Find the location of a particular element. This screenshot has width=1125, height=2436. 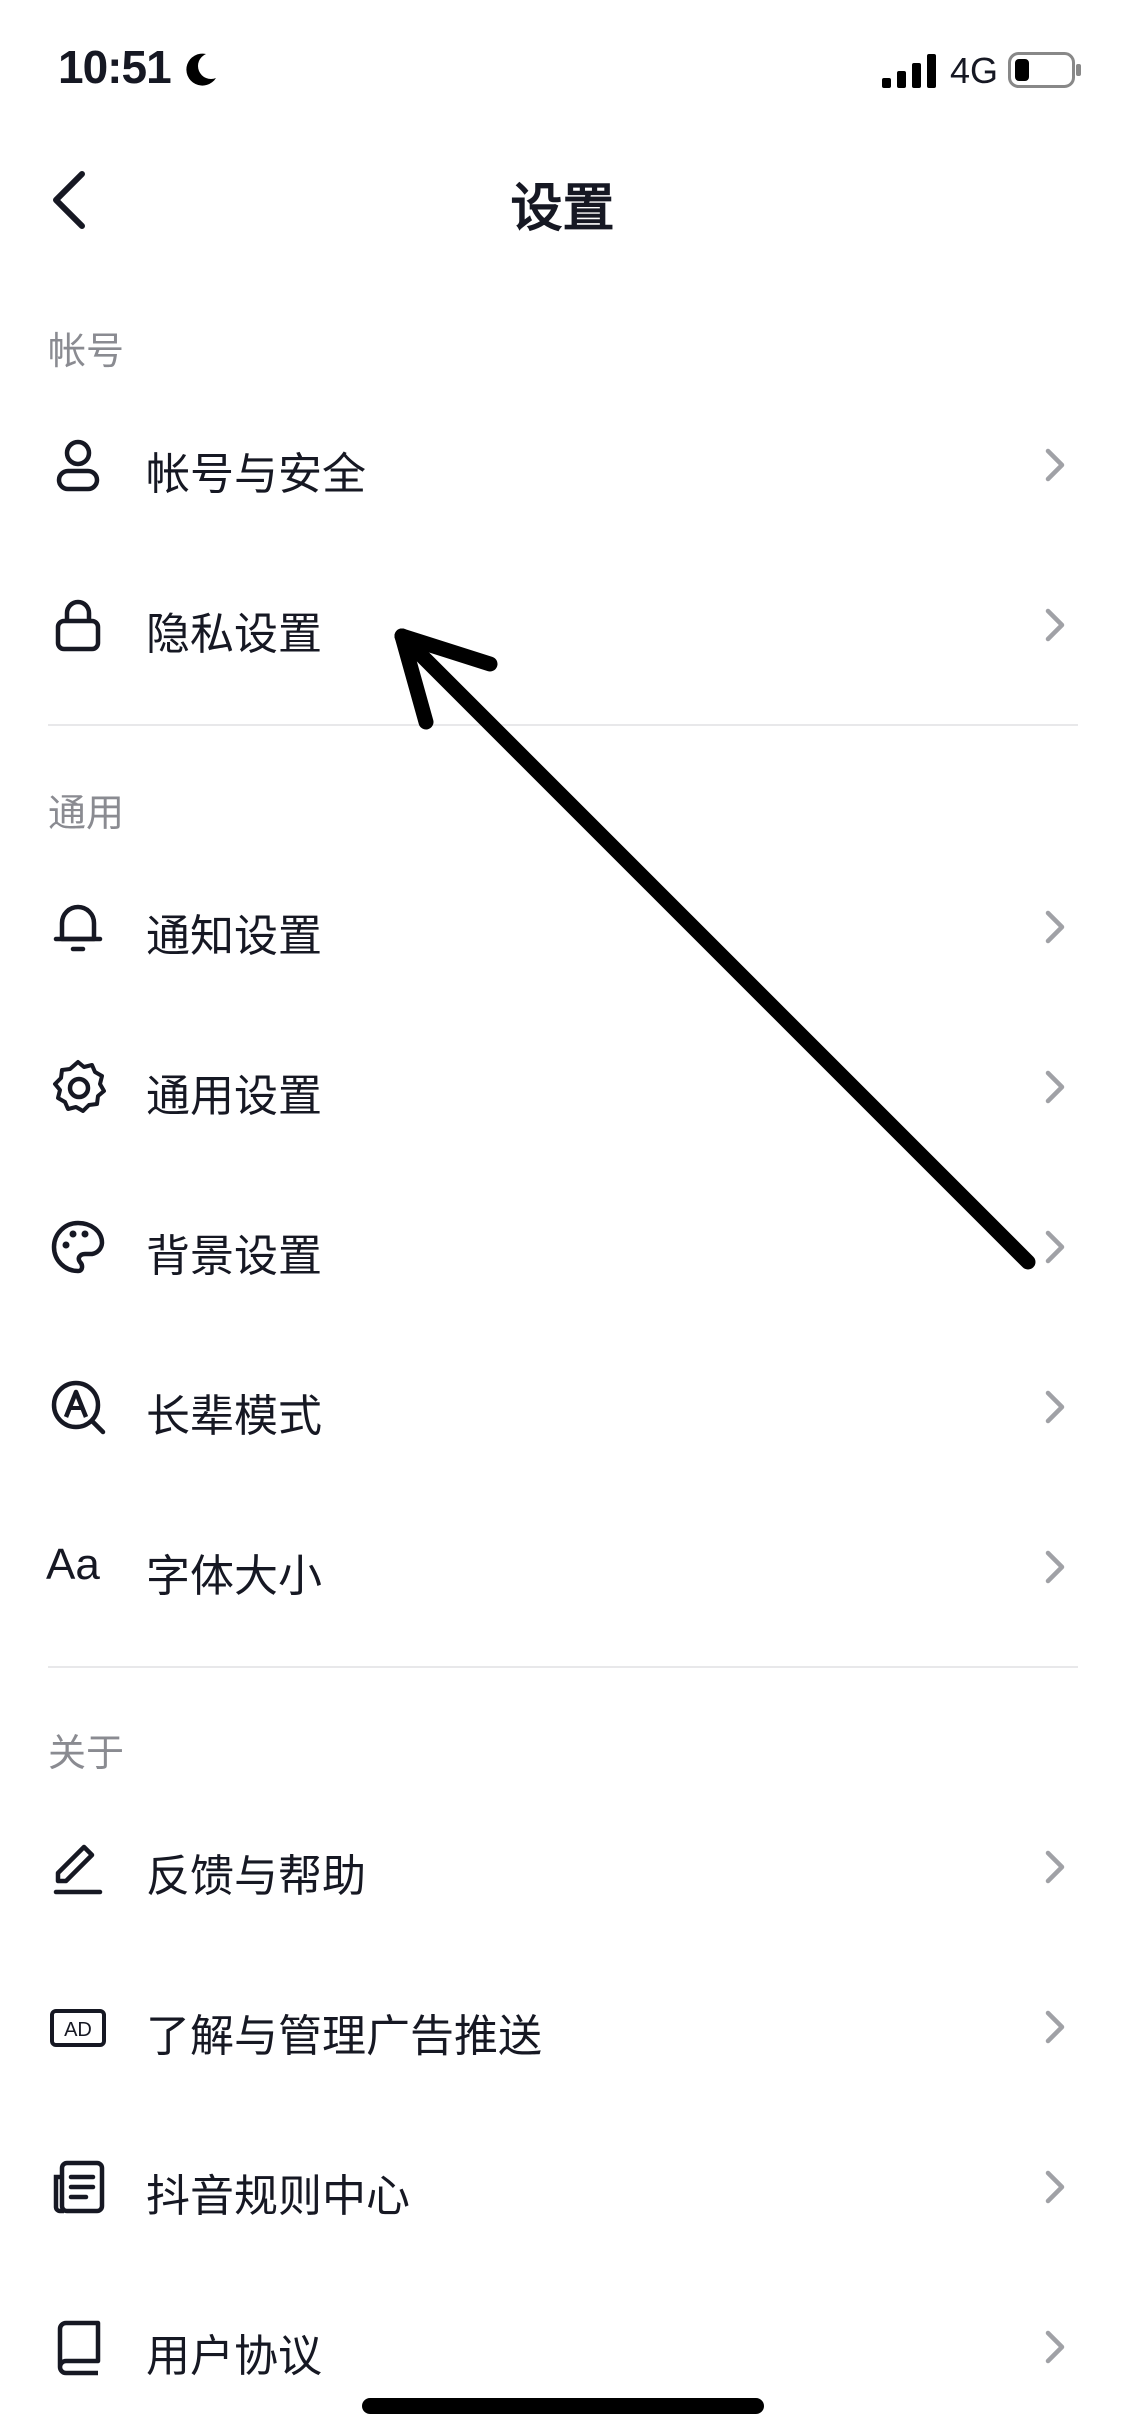

settings-item-label: 反馈与帮助 is located at coordinates (256, 1876).